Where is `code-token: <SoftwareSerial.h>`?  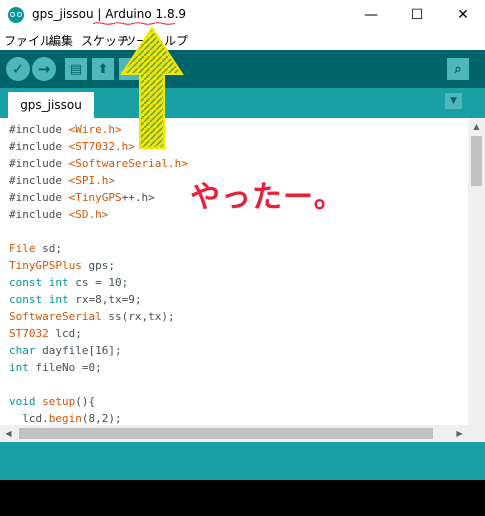 code-token: <SoftwareSerial.h> is located at coordinates (128, 163).